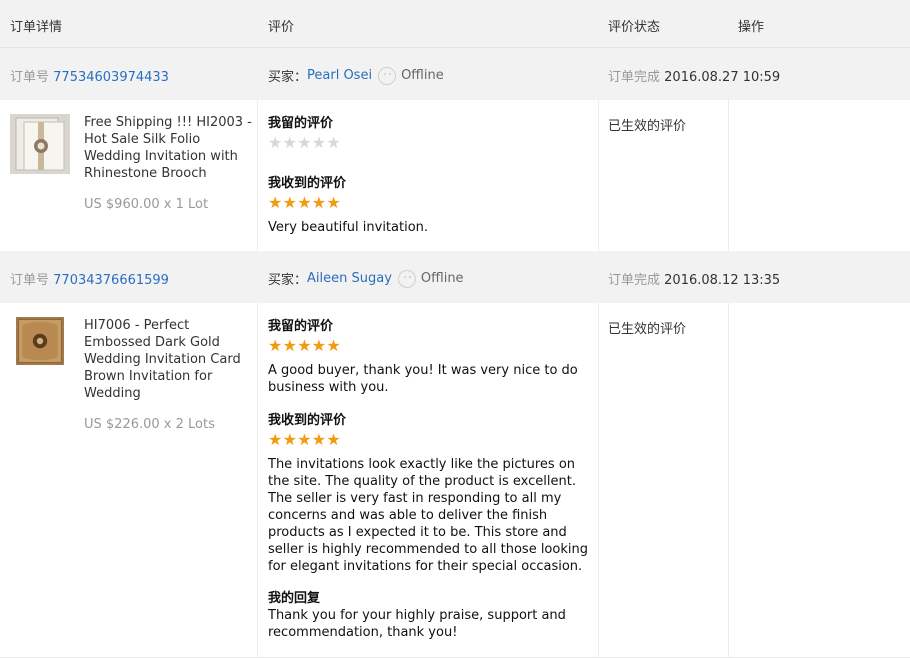 Image resolution: width=910 pixels, height=658 pixels. I want to click on my-review: 我留的评价 ★ ★ ★ ★ ★, so click(428, 133).